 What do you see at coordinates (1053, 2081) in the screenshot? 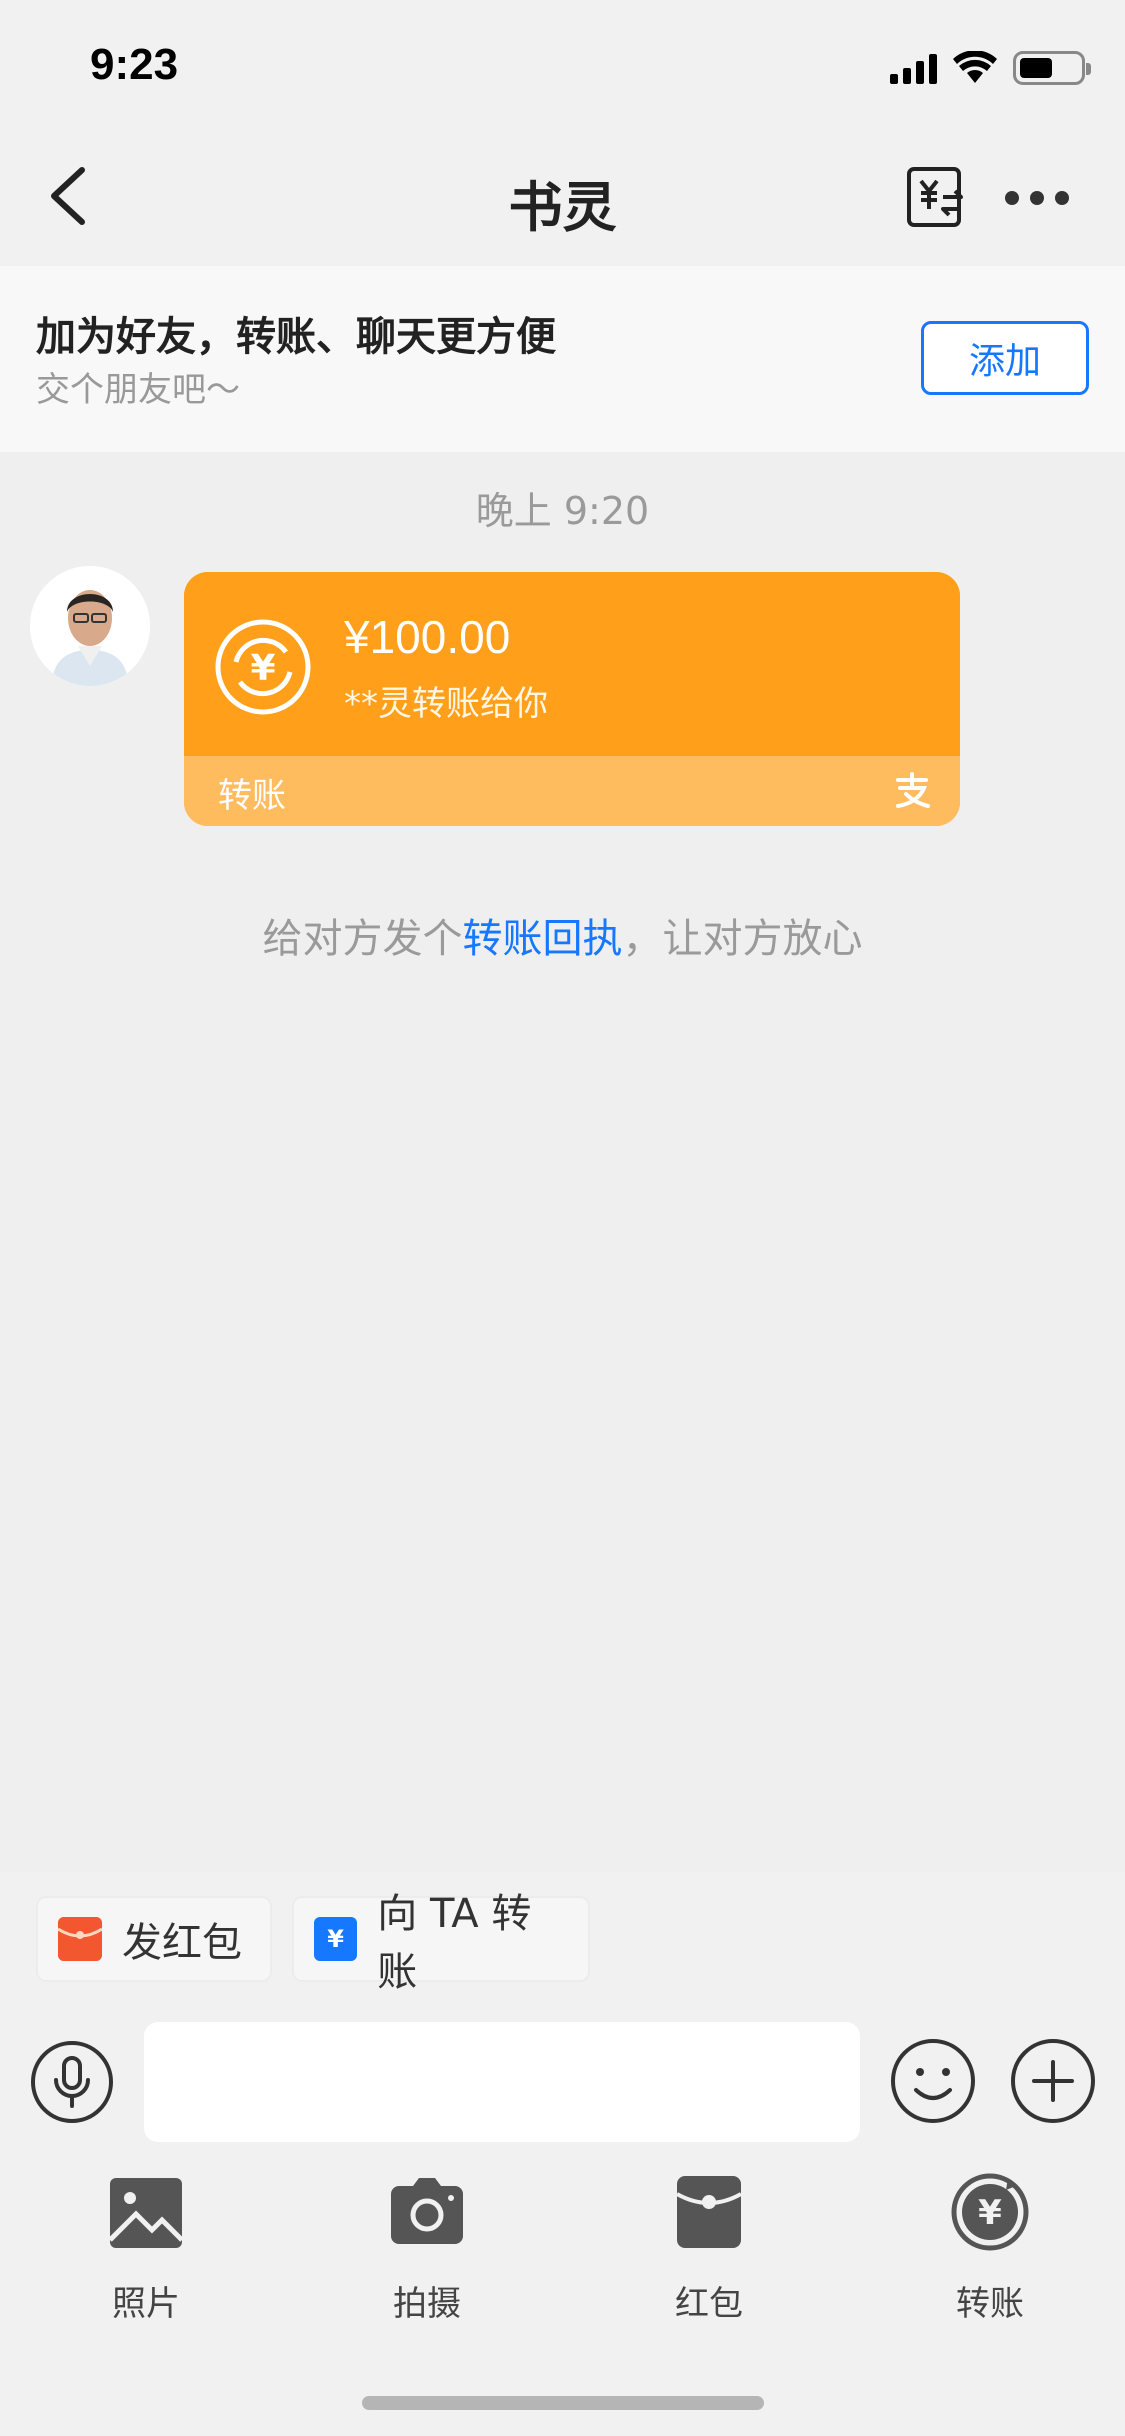
I see `plus-icon` at bounding box center [1053, 2081].